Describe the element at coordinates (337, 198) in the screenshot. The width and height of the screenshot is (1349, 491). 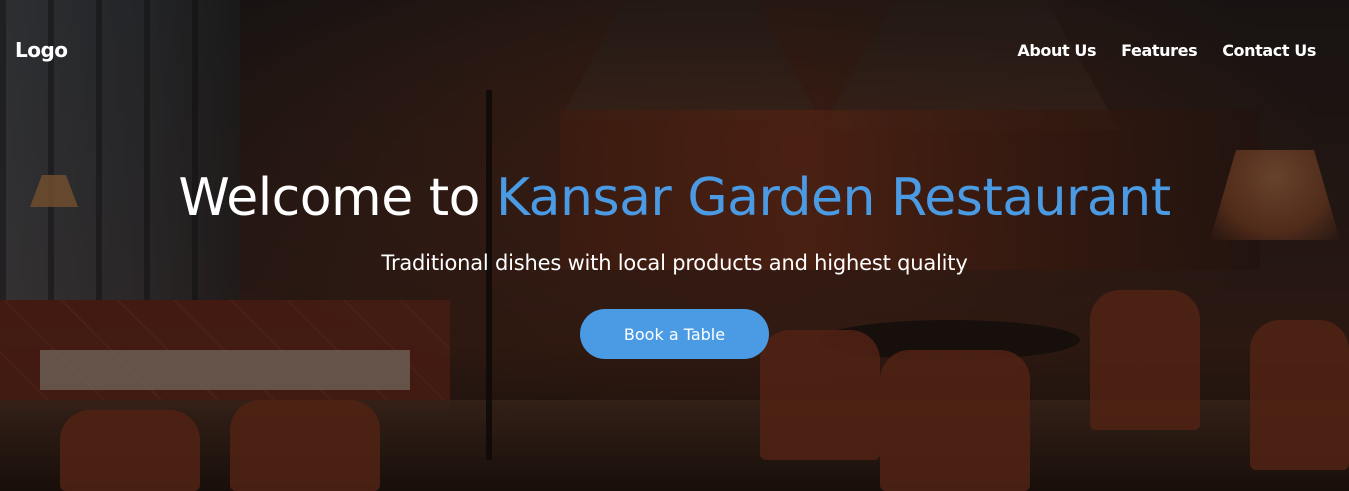
I see `headline-prefix: Welcome to` at that location.